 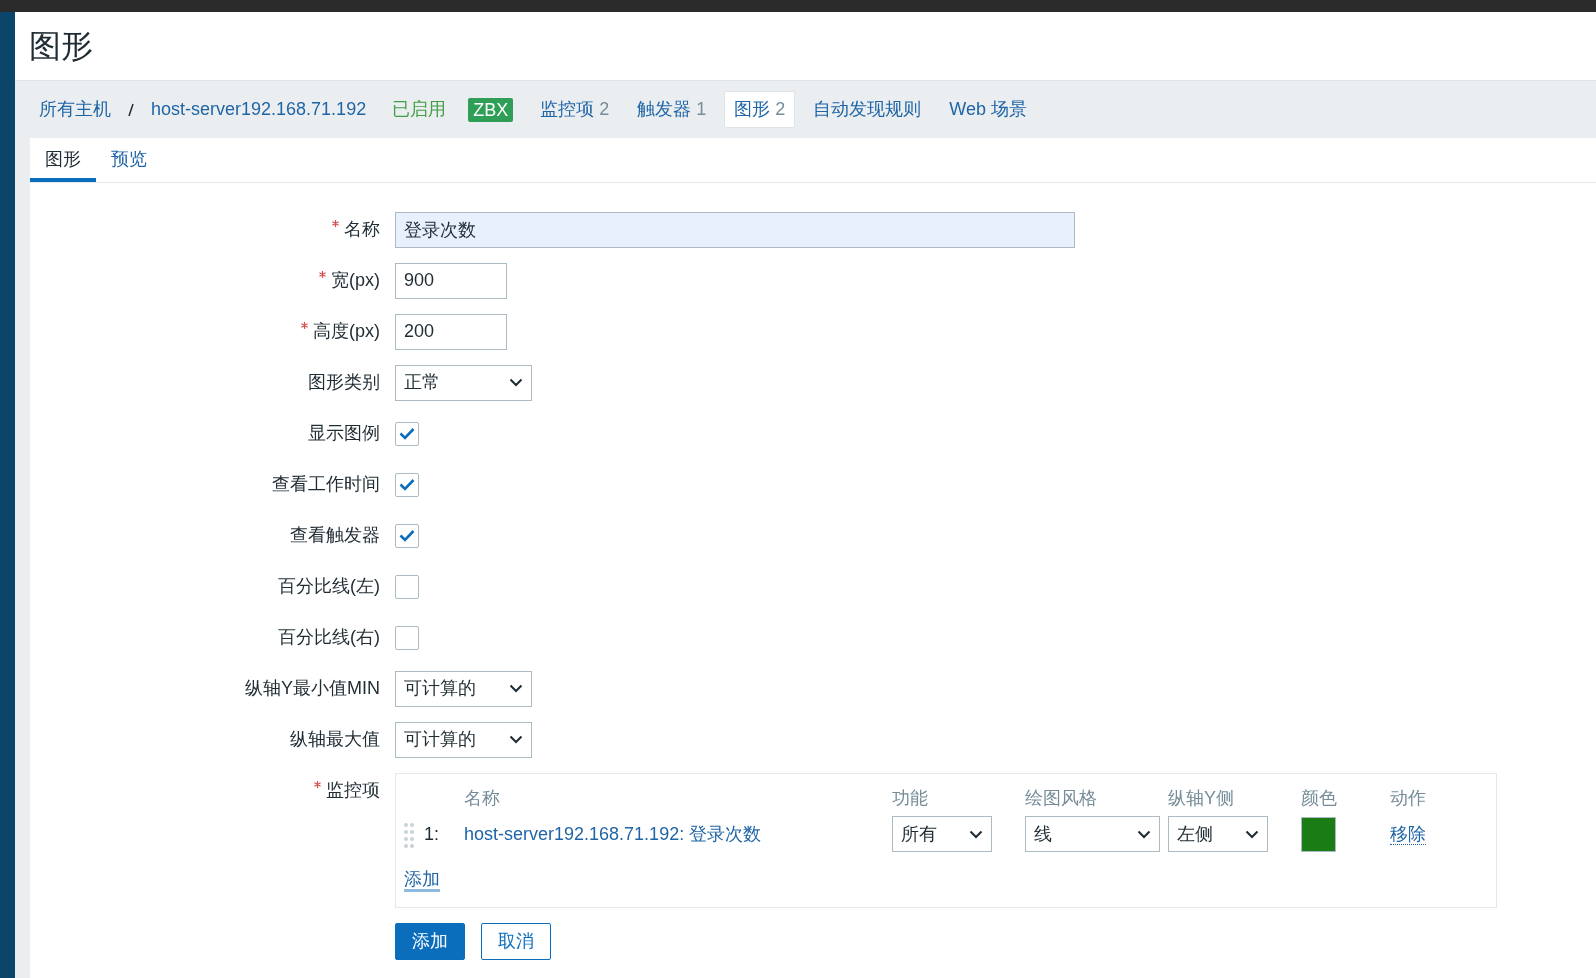 I want to click on tab: 图形, so click(x=63, y=160).